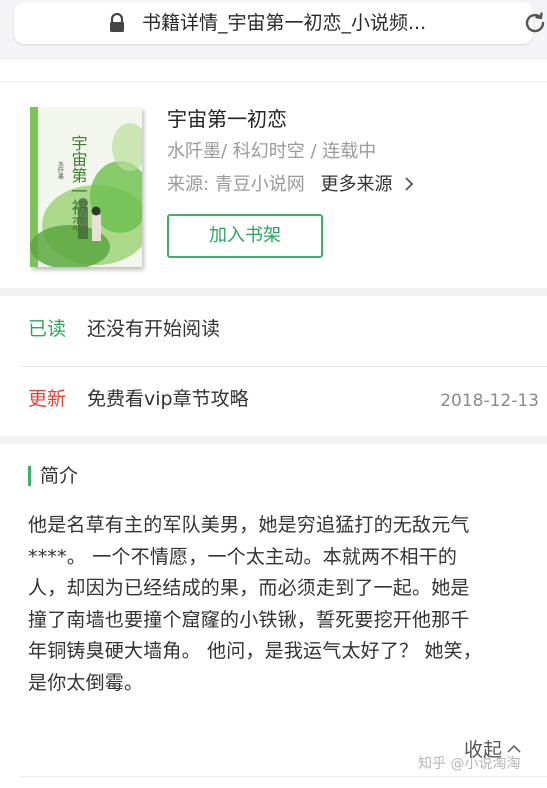  I want to click on intro-line: 他是名草有主的军队美男，她是穷追猛打的无敌元气, so click(249, 525).